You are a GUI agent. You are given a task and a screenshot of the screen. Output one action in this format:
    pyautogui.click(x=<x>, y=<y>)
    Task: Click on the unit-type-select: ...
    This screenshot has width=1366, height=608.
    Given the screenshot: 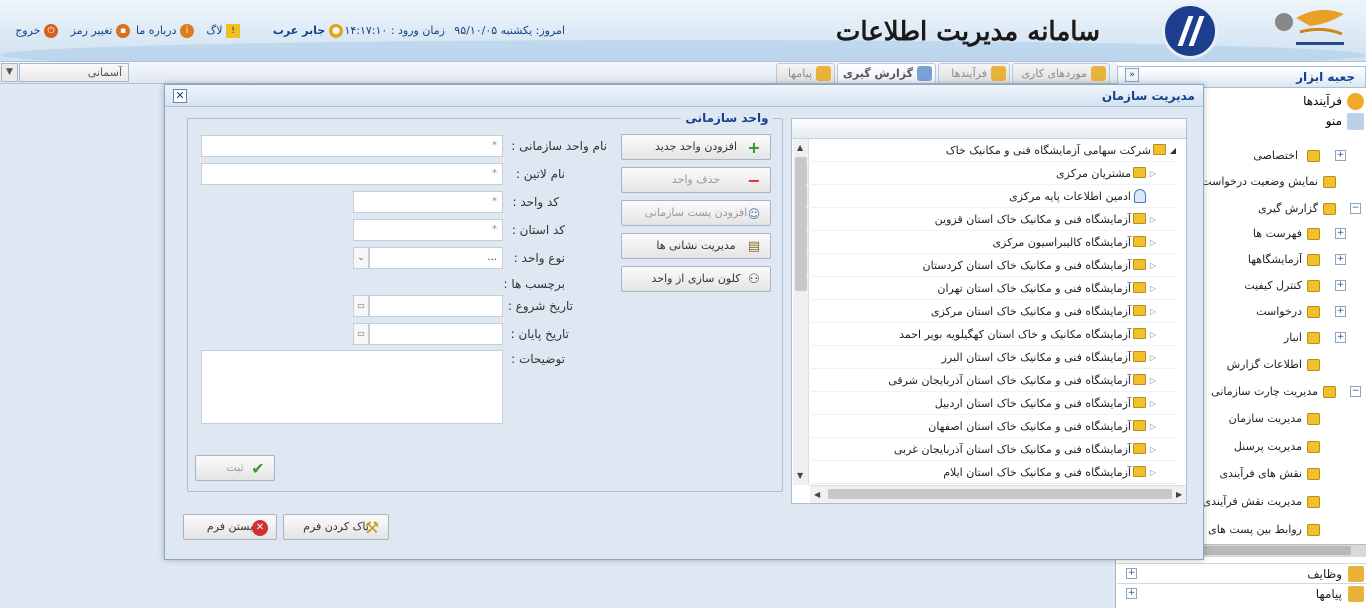 What is the action you would take?
    pyautogui.click(x=436, y=258)
    